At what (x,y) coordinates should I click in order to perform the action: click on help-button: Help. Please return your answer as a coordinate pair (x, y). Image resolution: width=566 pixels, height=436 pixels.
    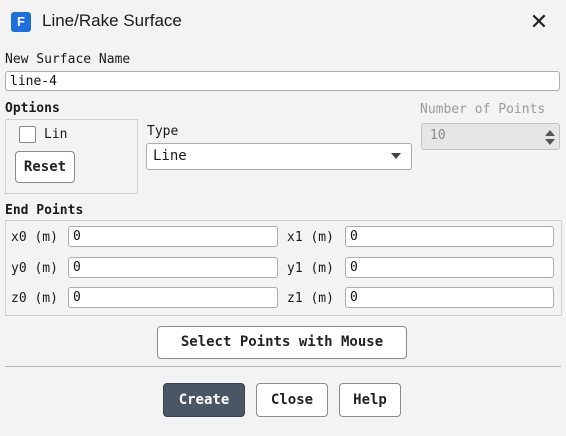
    Looking at the image, I should click on (370, 400).